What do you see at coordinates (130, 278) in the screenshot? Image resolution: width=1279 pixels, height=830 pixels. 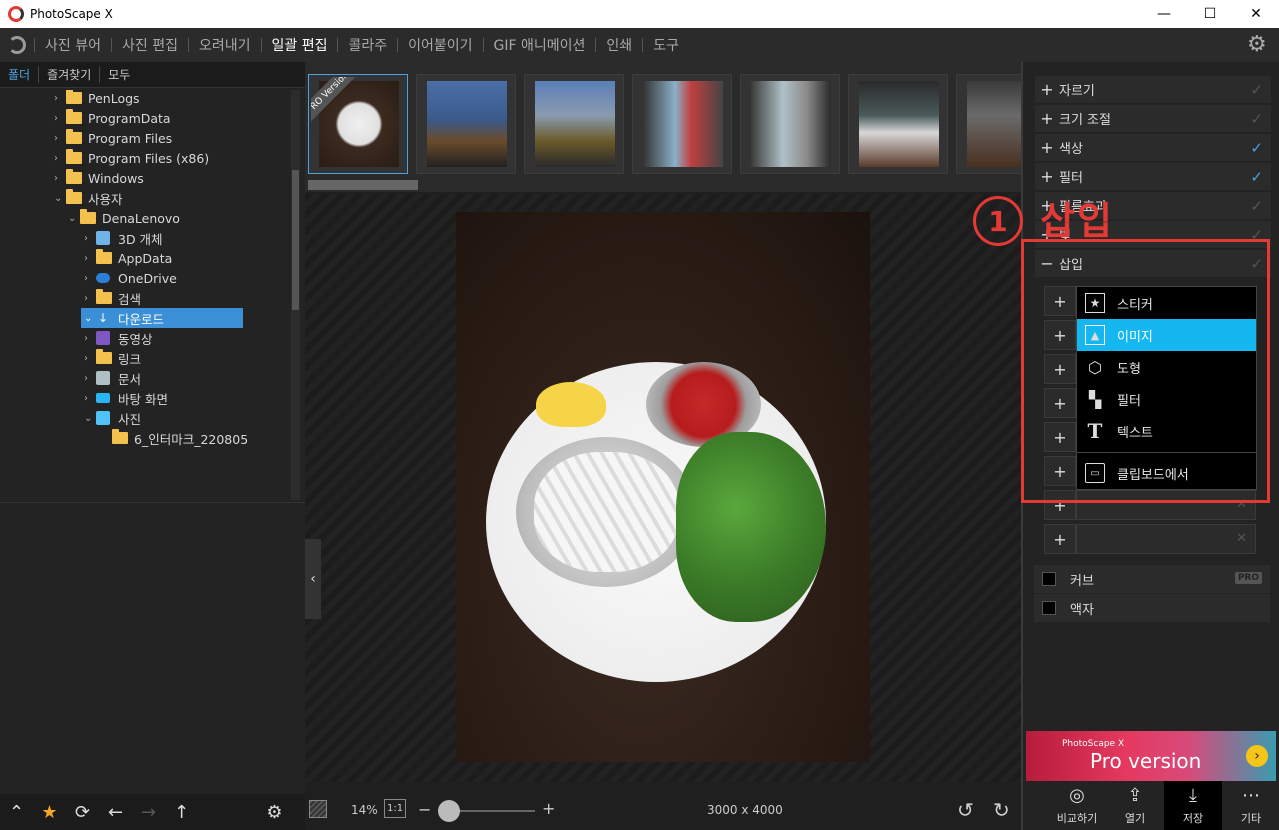 I see `tree-item: › OneDrive` at bounding box center [130, 278].